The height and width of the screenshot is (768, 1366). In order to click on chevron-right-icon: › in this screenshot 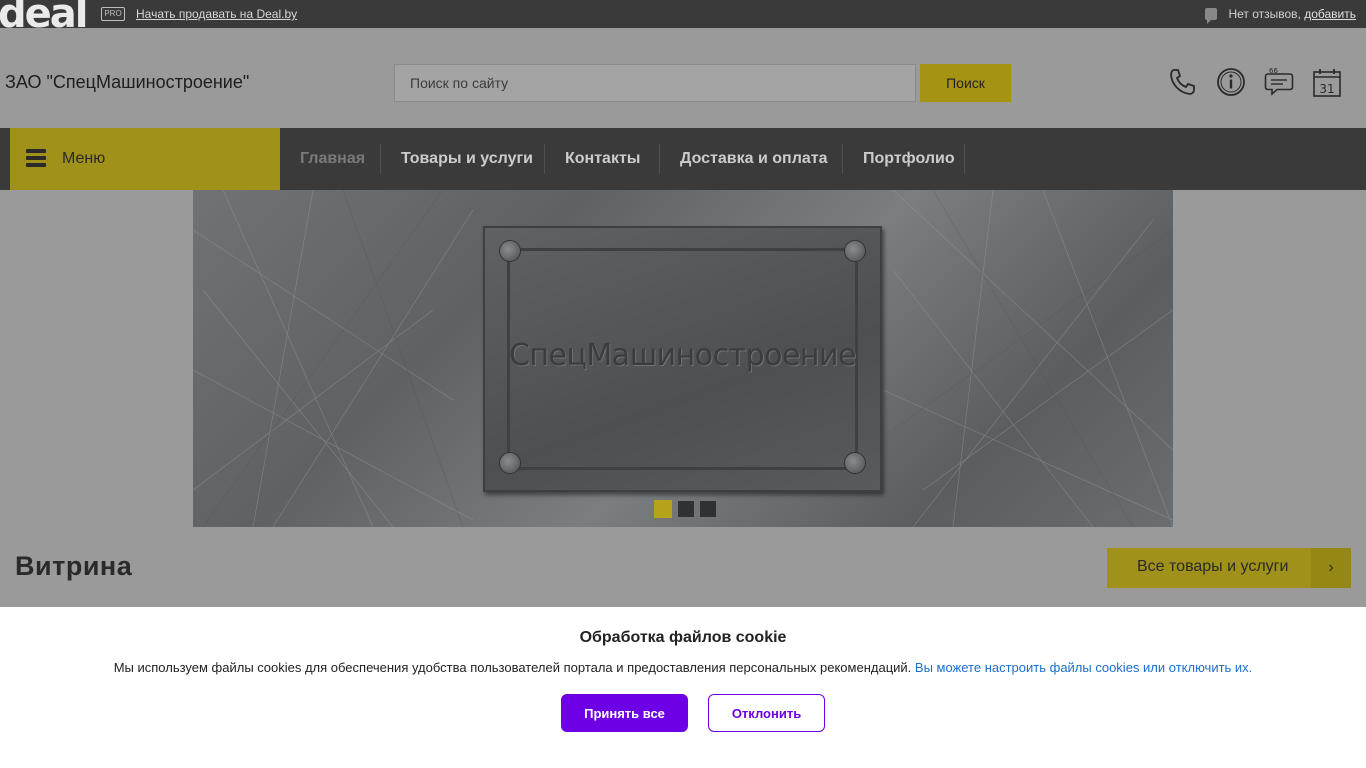, I will do `click(1331, 568)`.